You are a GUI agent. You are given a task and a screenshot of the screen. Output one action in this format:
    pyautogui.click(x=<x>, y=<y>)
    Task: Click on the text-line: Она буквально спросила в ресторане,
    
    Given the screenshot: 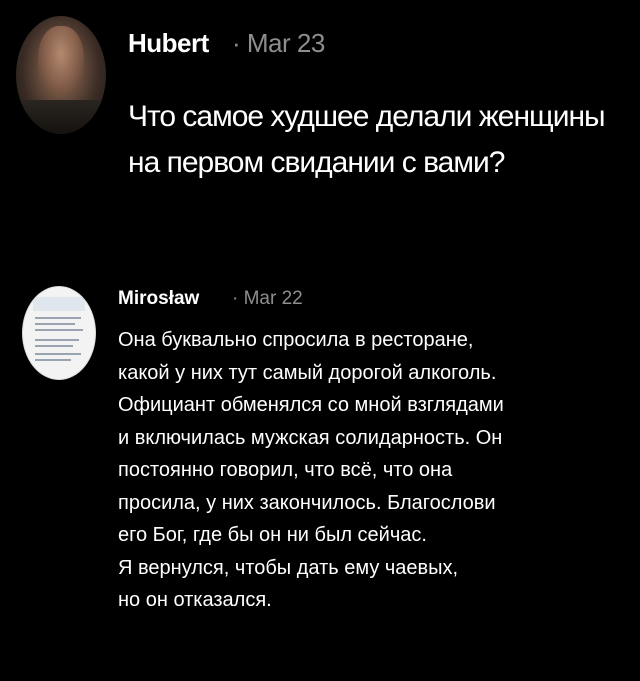 What is the action you would take?
    pyautogui.click(x=296, y=340)
    